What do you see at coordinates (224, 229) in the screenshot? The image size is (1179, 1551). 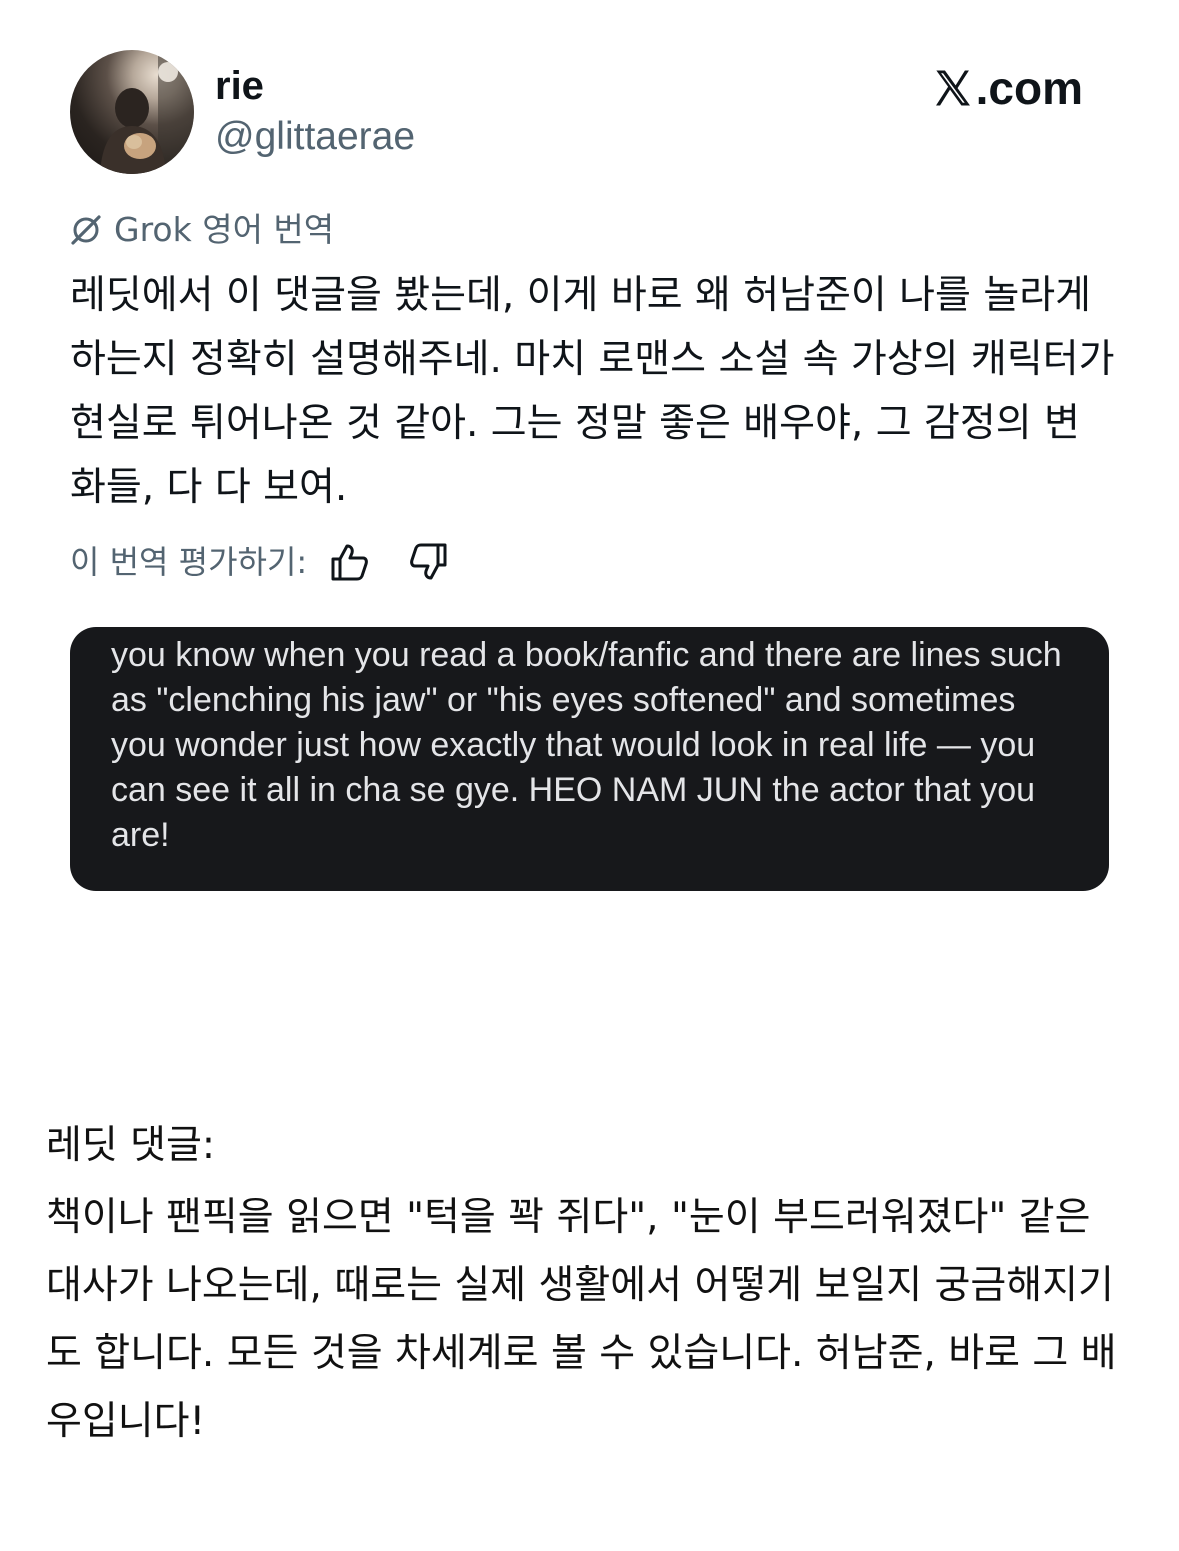 I see `grok-label-text: Grok 영어 번역` at bounding box center [224, 229].